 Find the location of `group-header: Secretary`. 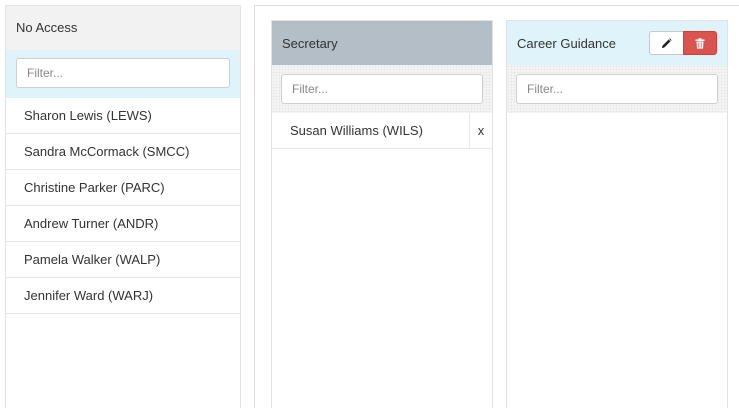

group-header: Secretary is located at coordinates (382, 43).